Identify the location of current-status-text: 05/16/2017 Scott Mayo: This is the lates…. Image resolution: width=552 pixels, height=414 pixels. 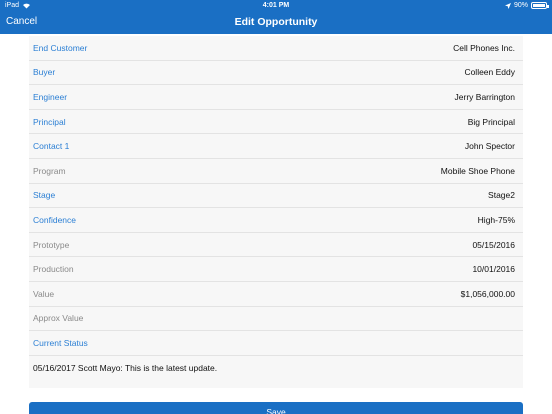
(276, 371).